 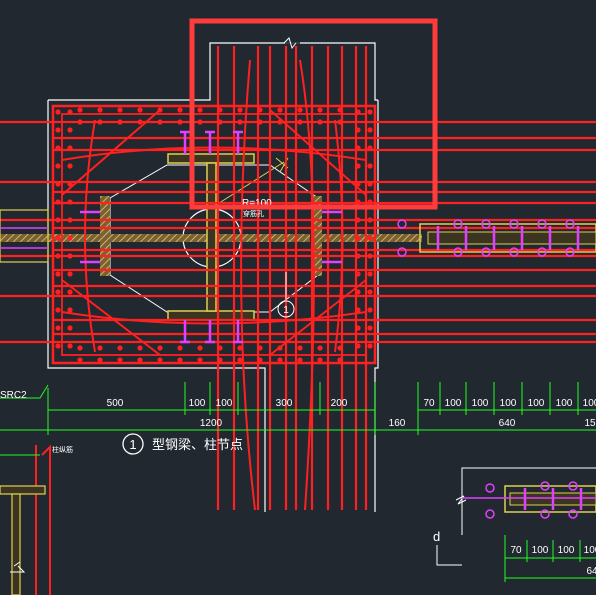 What do you see at coordinates (155, 238) in the screenshot?
I see `steel-beam-web-left` at bounding box center [155, 238].